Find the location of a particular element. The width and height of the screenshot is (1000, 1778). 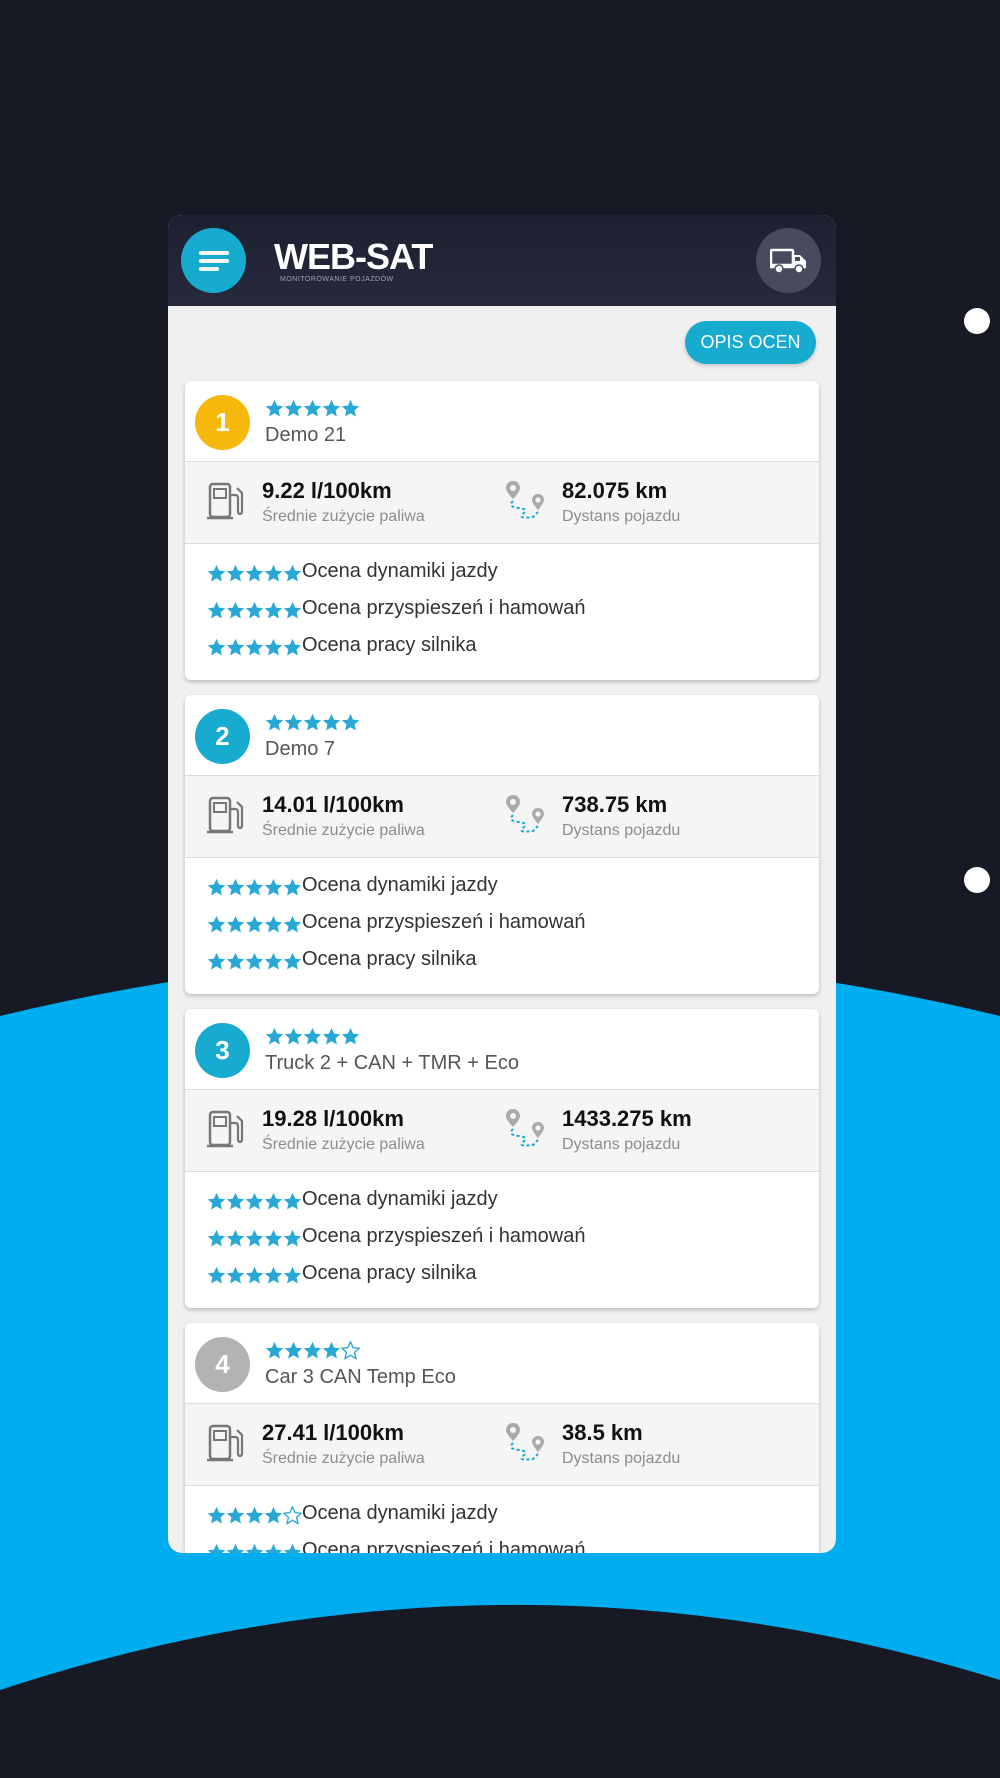

distance-value: 82.075 km is located at coordinates (615, 490).